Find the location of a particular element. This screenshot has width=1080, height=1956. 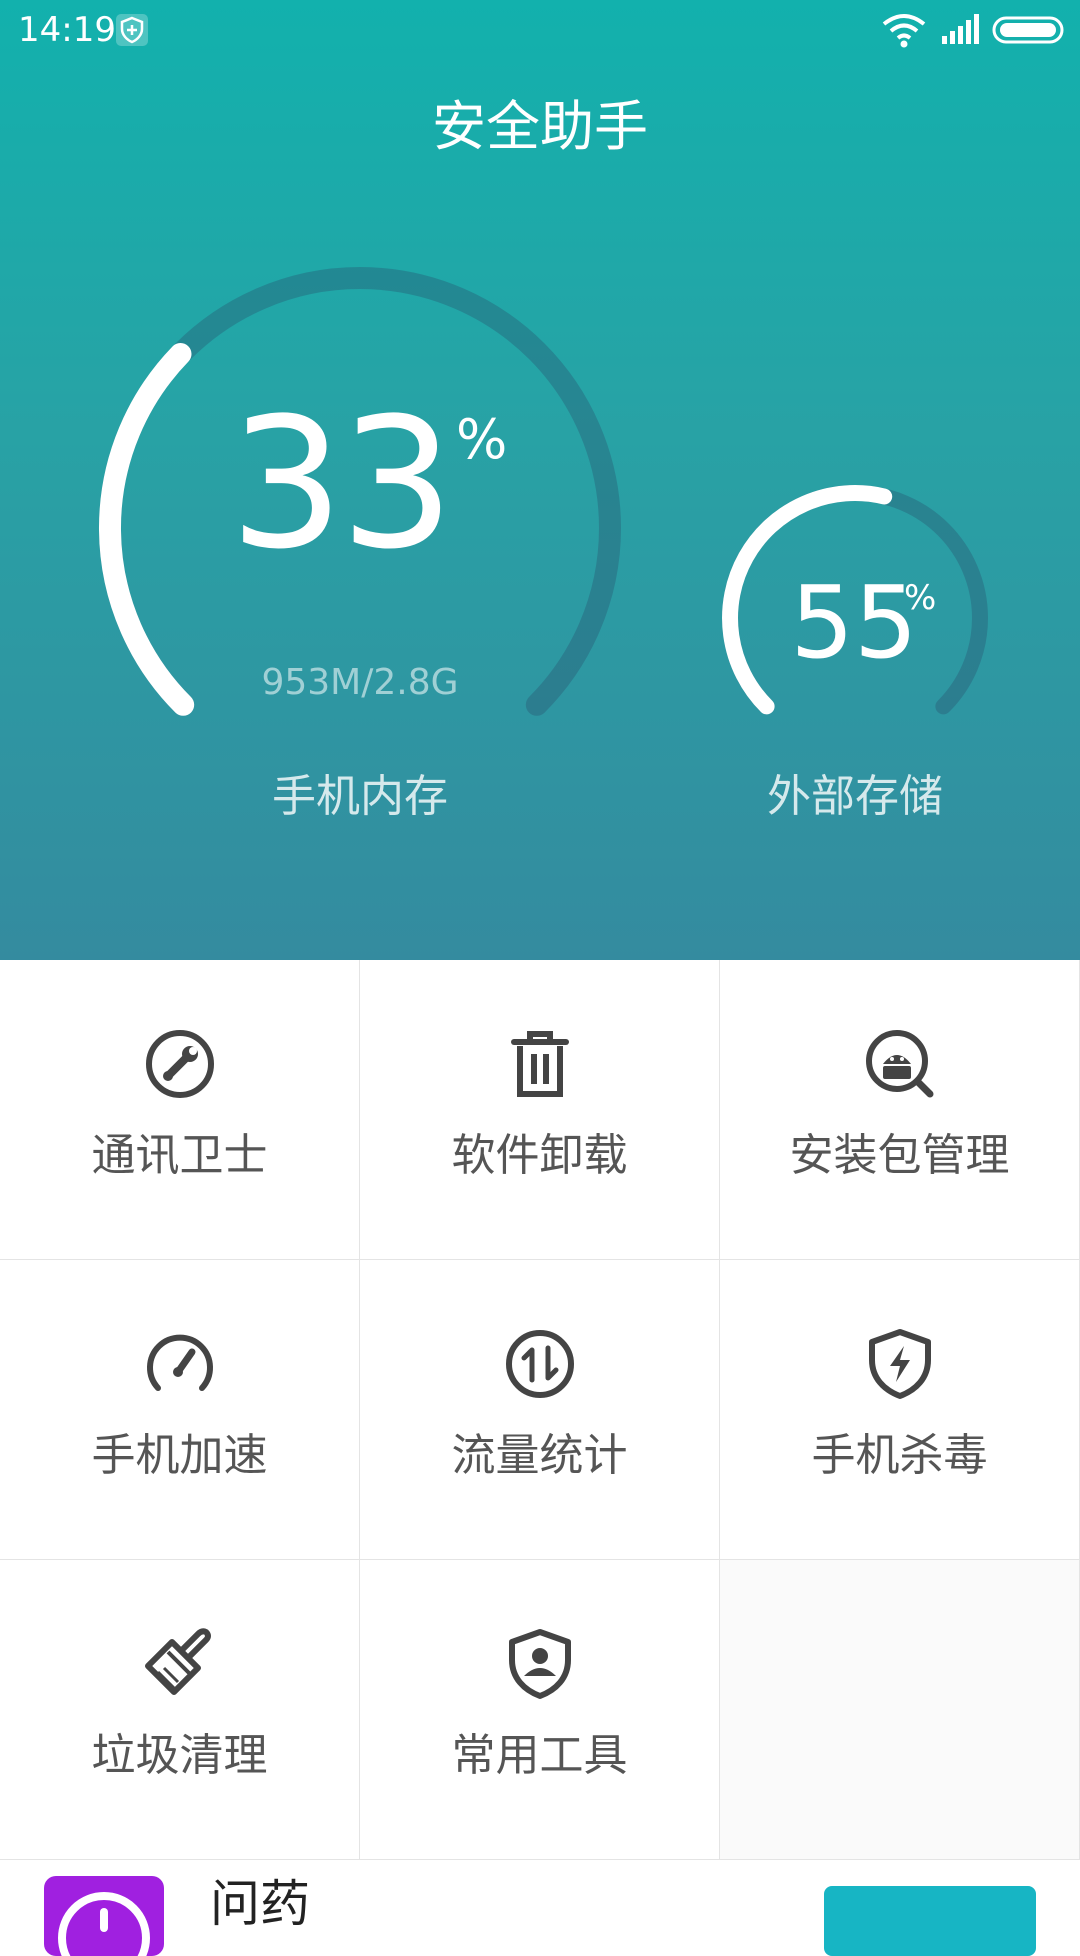

memory-usage-detail: 953M/2.8G is located at coordinates (360, 682).